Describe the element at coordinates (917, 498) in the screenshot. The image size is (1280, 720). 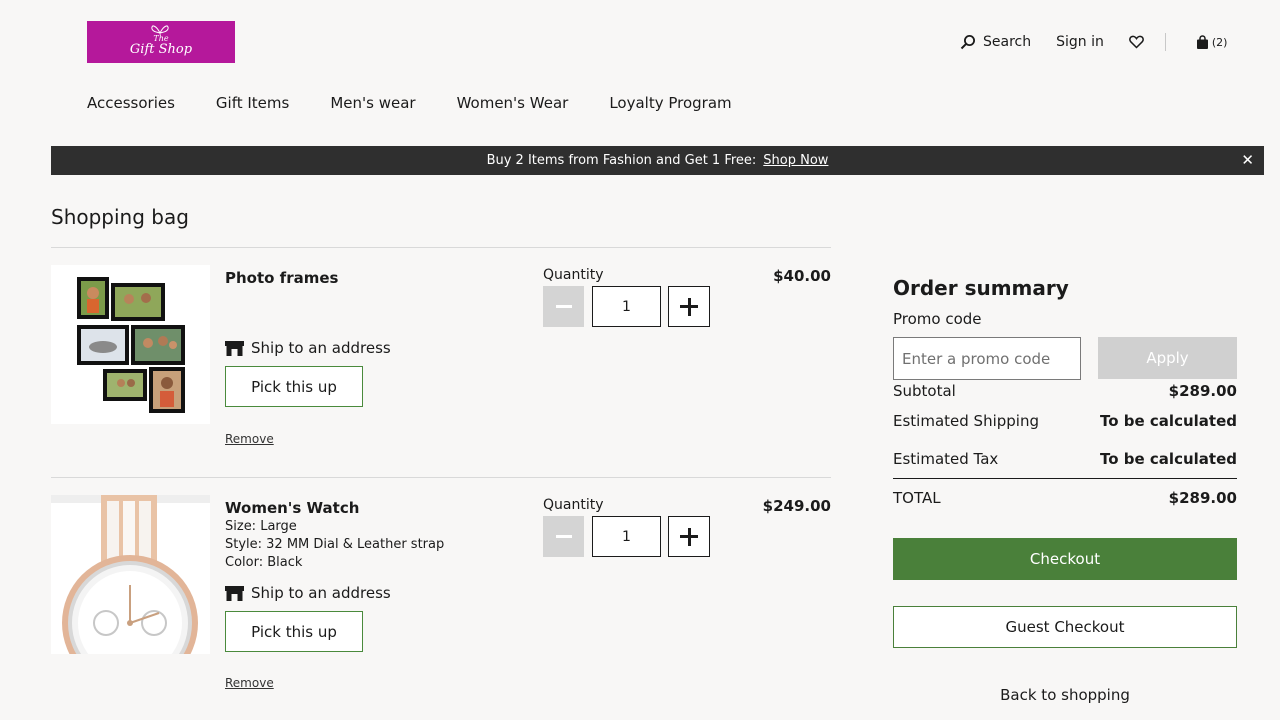
I see `total-label: TOTAL` at that location.